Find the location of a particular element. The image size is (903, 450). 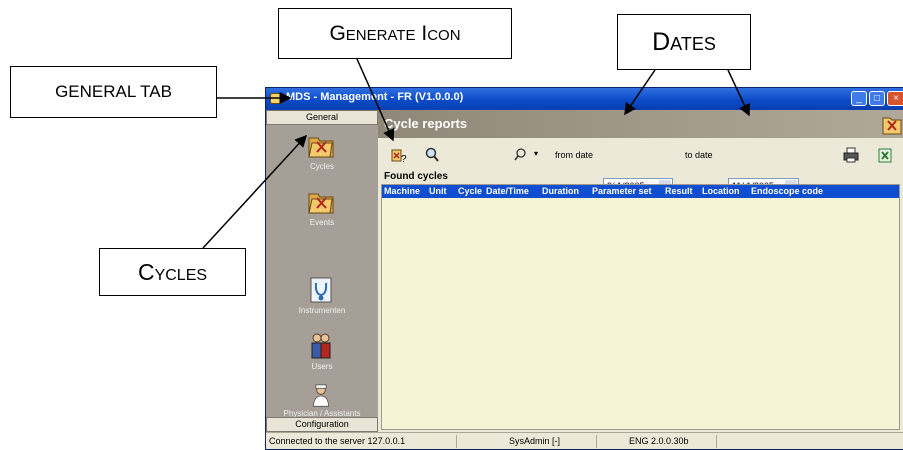

arrow-generate-icon is located at coordinates (375, 100).